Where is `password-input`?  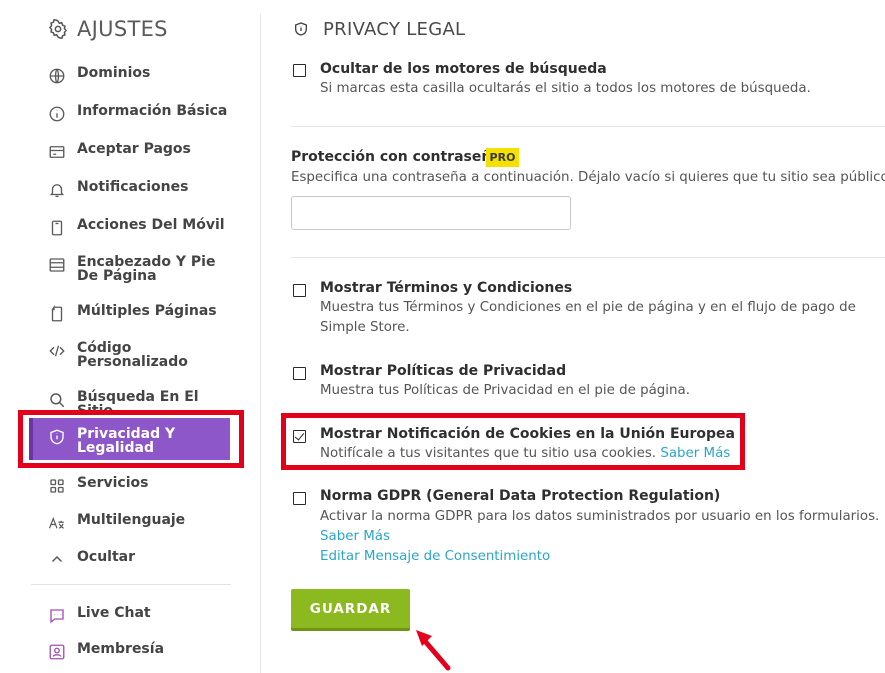 password-input is located at coordinates (431, 213).